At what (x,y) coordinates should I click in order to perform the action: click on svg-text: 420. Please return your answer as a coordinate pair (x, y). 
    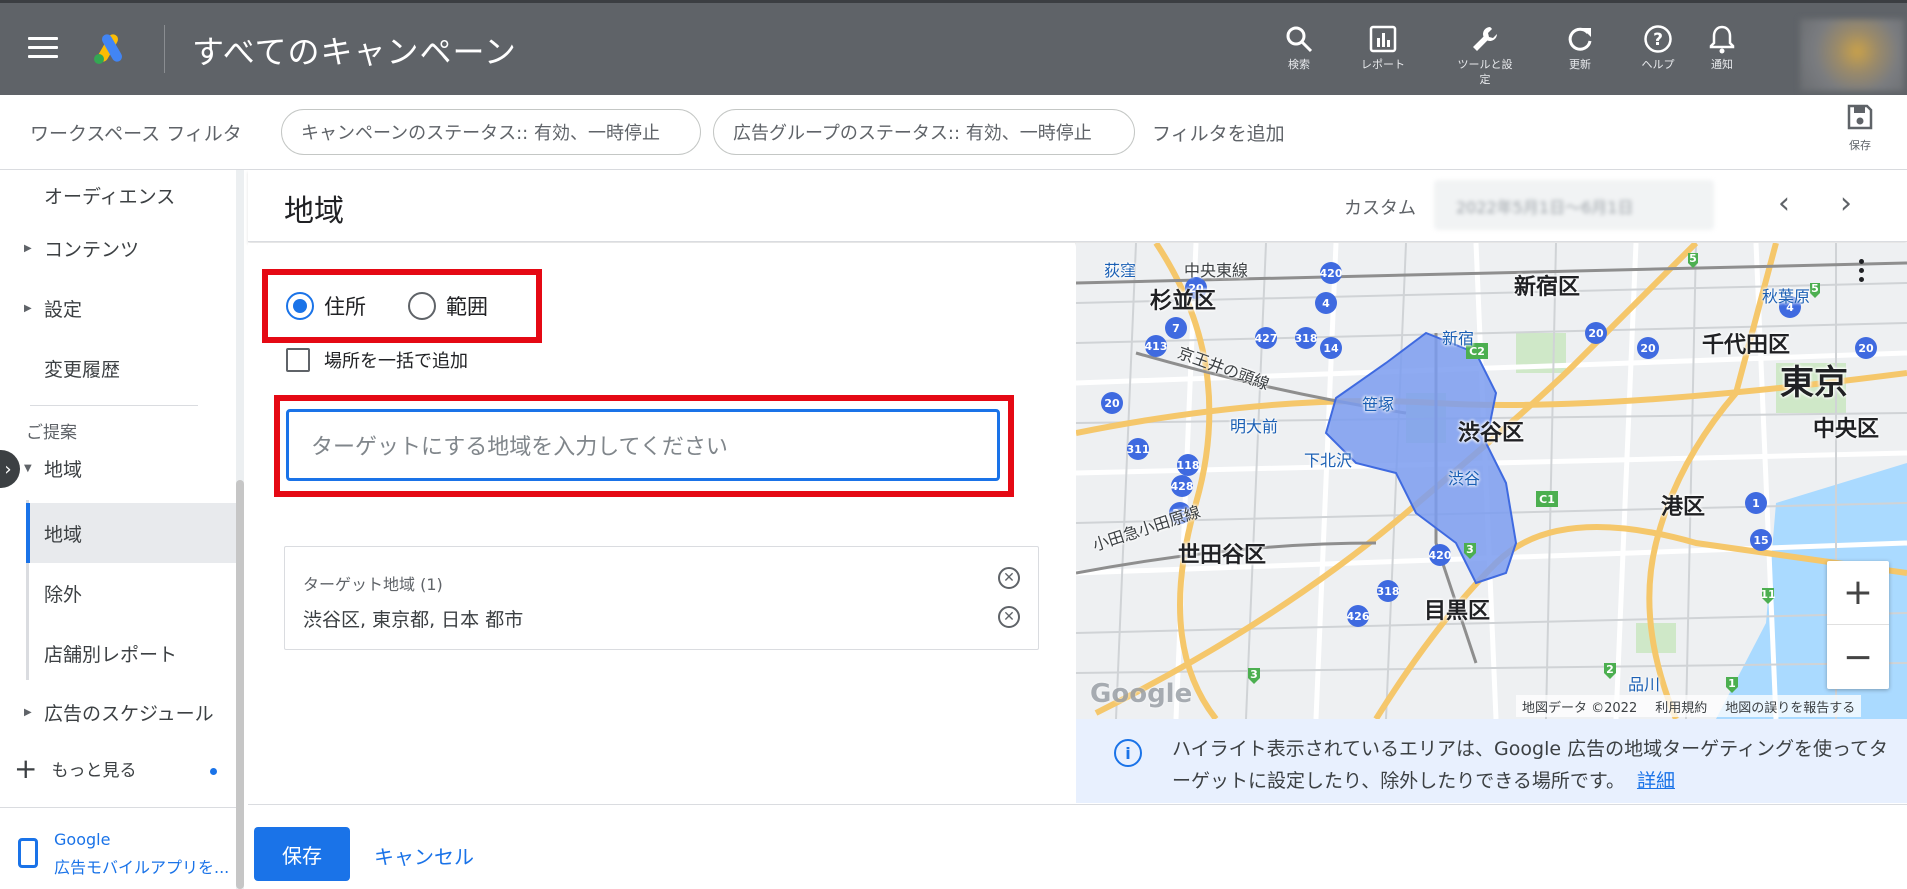
    Looking at the image, I should click on (1331, 273).